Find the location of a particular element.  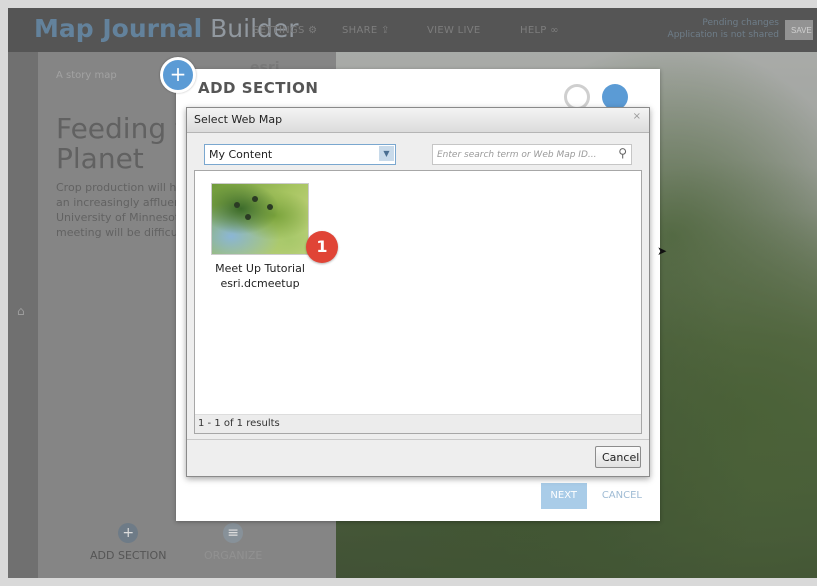

dialog-footer: Cancel is located at coordinates (418, 457).